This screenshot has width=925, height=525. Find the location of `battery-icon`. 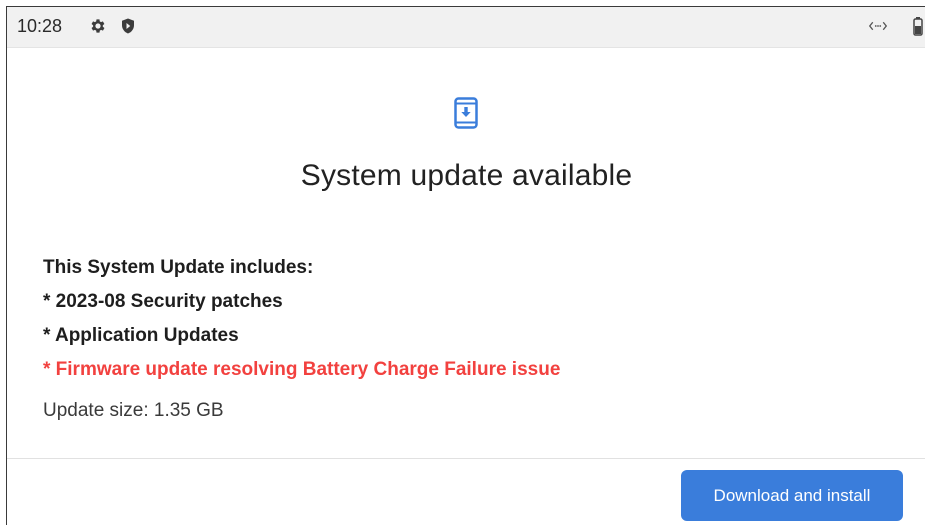

battery-icon is located at coordinates (918, 26).